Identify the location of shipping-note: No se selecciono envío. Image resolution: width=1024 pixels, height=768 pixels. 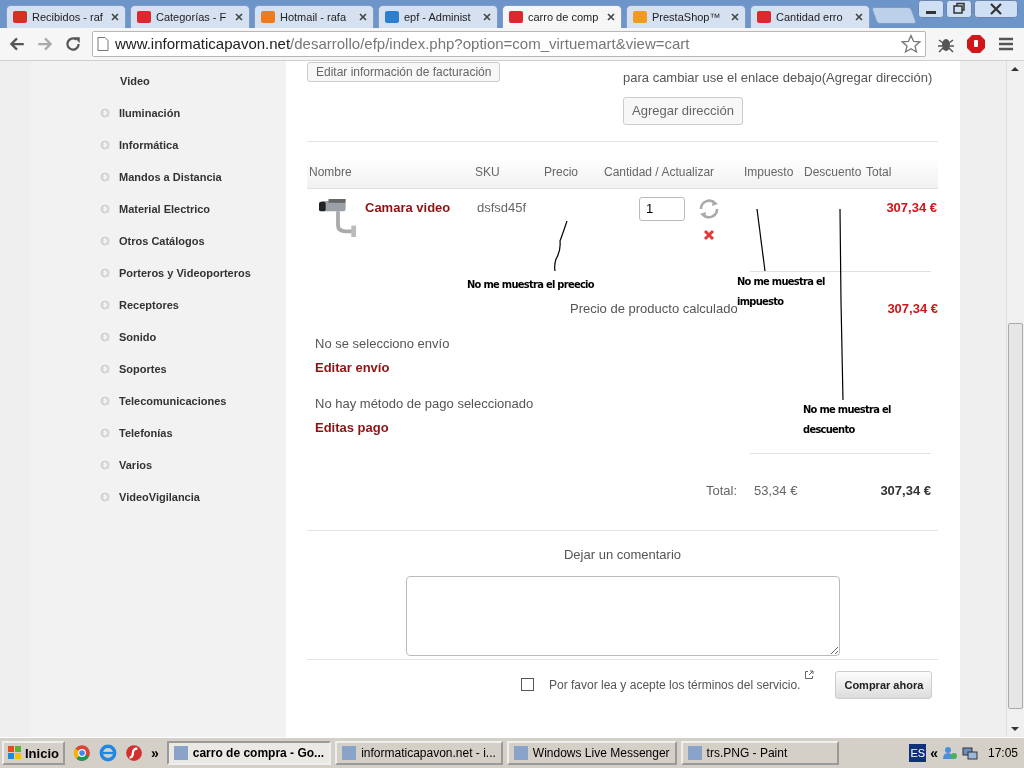
(382, 344).